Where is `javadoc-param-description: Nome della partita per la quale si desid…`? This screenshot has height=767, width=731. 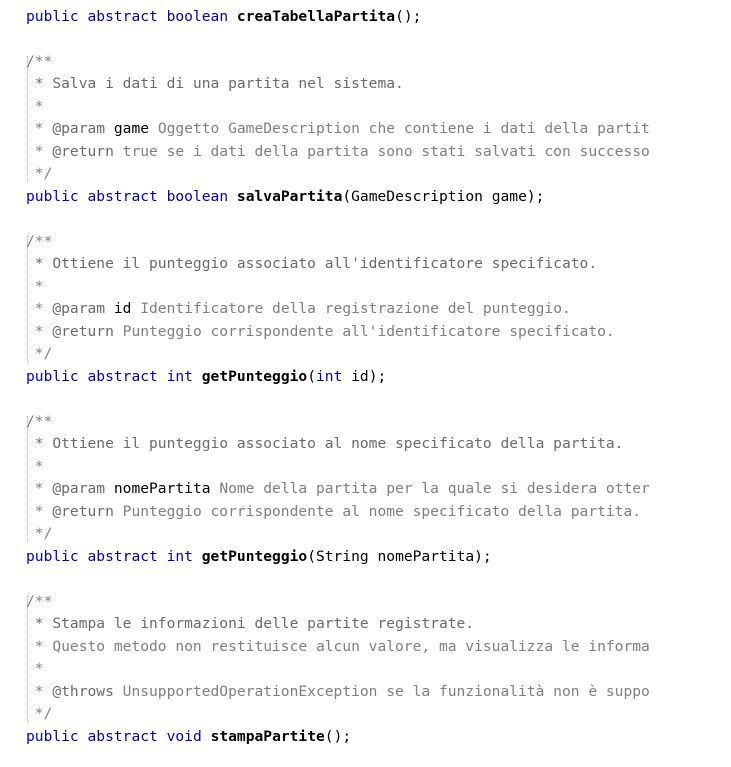 javadoc-param-description: Nome della partita per la quale si desid… is located at coordinates (430, 488).